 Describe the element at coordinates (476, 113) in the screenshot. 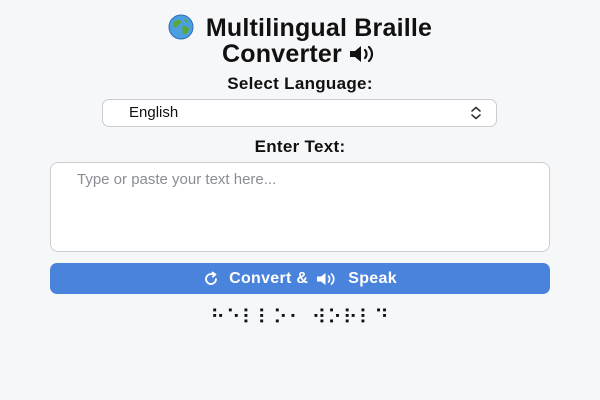

I see `chevron-up-down-icon` at that location.